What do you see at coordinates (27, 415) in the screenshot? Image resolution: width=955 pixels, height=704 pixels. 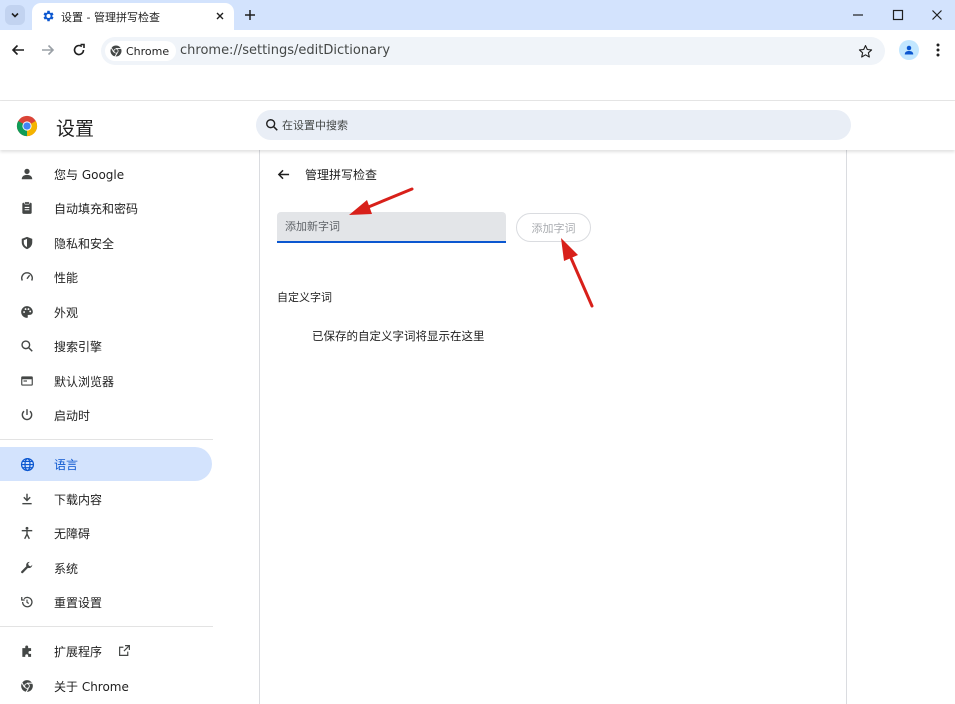 I see `power-icon` at bounding box center [27, 415].